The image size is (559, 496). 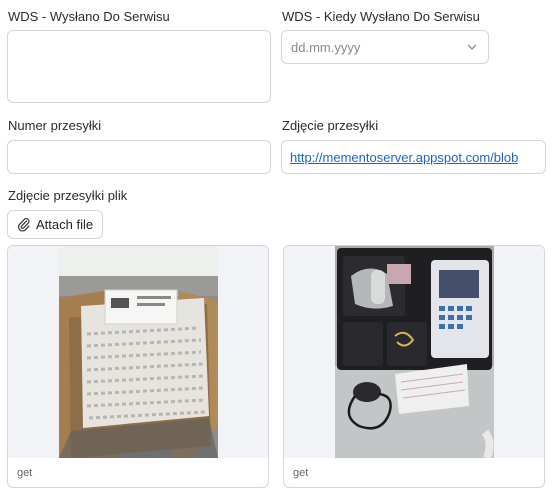 What do you see at coordinates (139, 66) in the screenshot?
I see `wds-textarea` at bounding box center [139, 66].